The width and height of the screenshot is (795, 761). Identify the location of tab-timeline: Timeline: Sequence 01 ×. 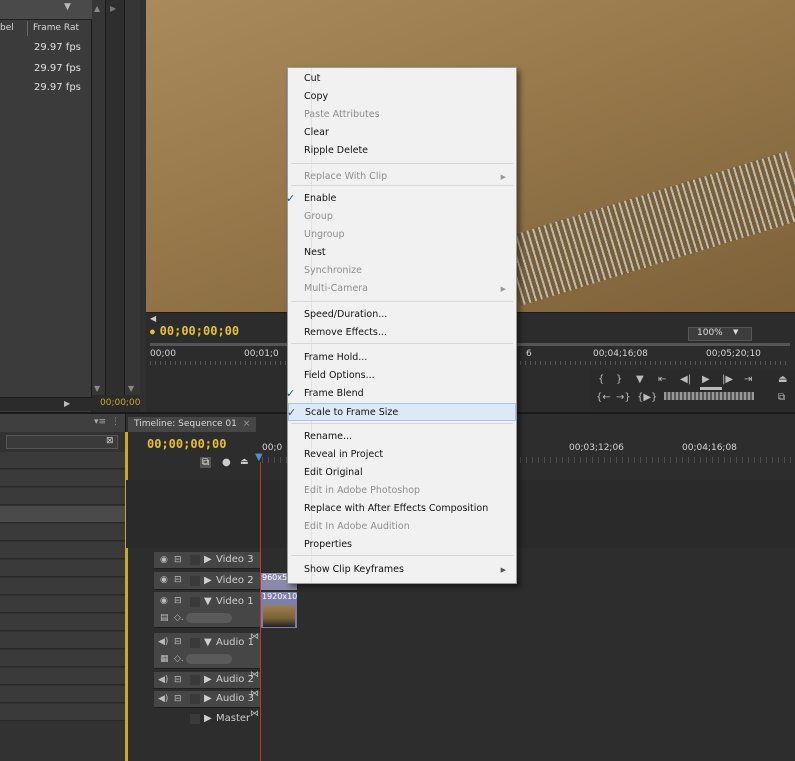
(192, 424).